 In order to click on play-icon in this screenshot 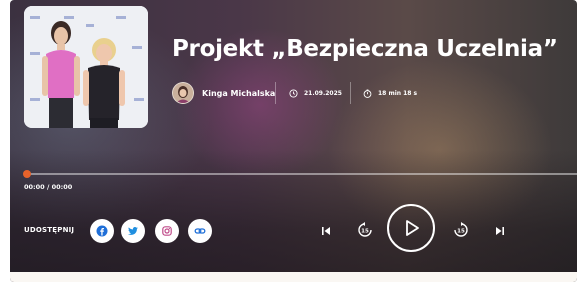, I will do `click(412, 228)`.